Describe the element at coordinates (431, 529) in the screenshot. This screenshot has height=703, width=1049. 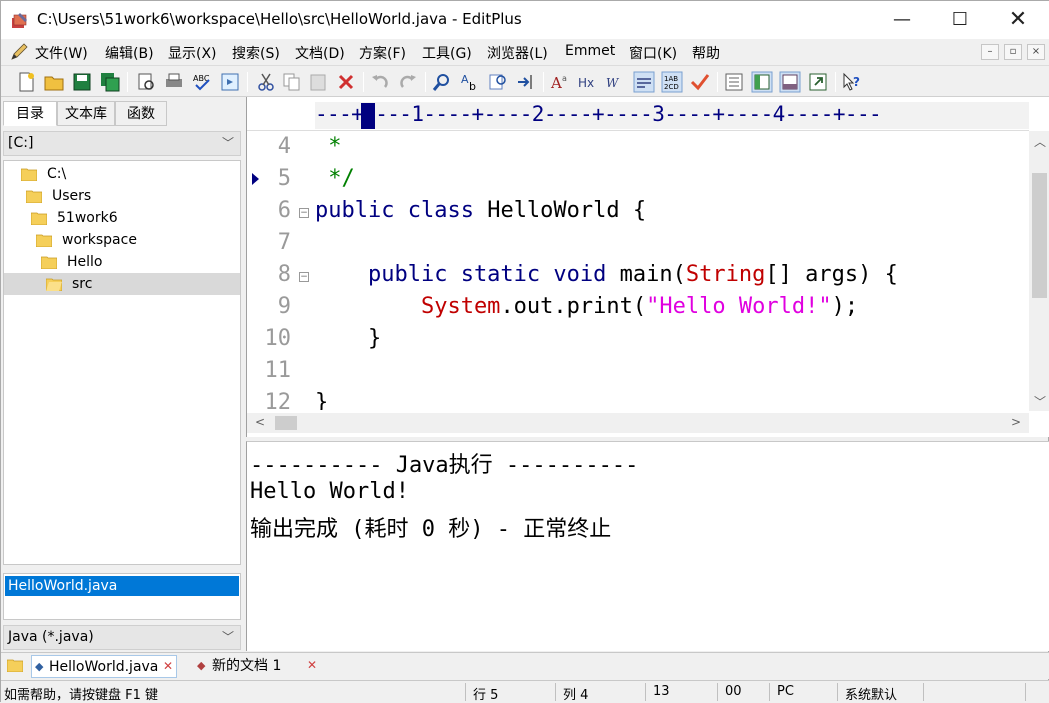
I see `output-footer: 输出完成 (耗时 0 秒) - 正常终止` at that location.